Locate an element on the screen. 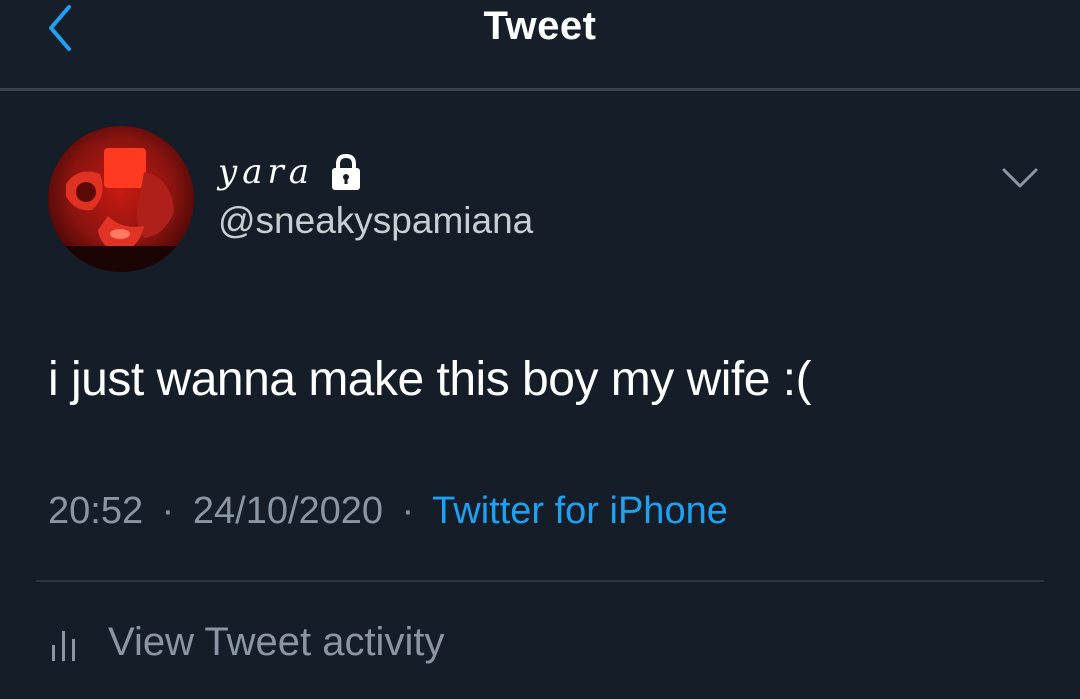  top-nav-bar: Tweet is located at coordinates (540, 45).